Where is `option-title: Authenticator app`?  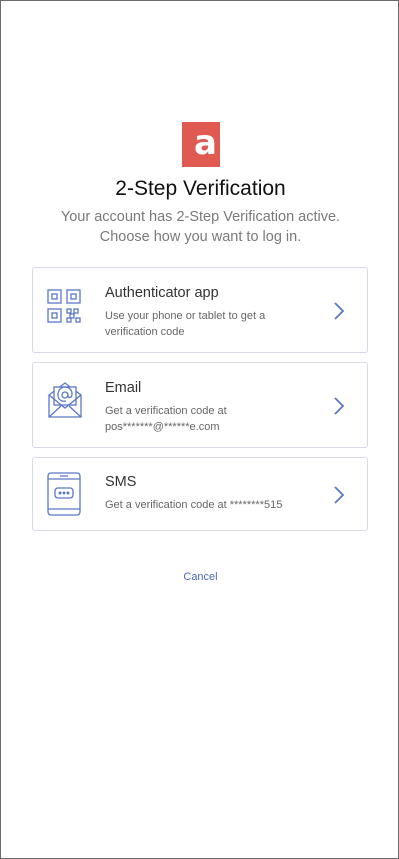
option-title: Authenticator app is located at coordinates (162, 293).